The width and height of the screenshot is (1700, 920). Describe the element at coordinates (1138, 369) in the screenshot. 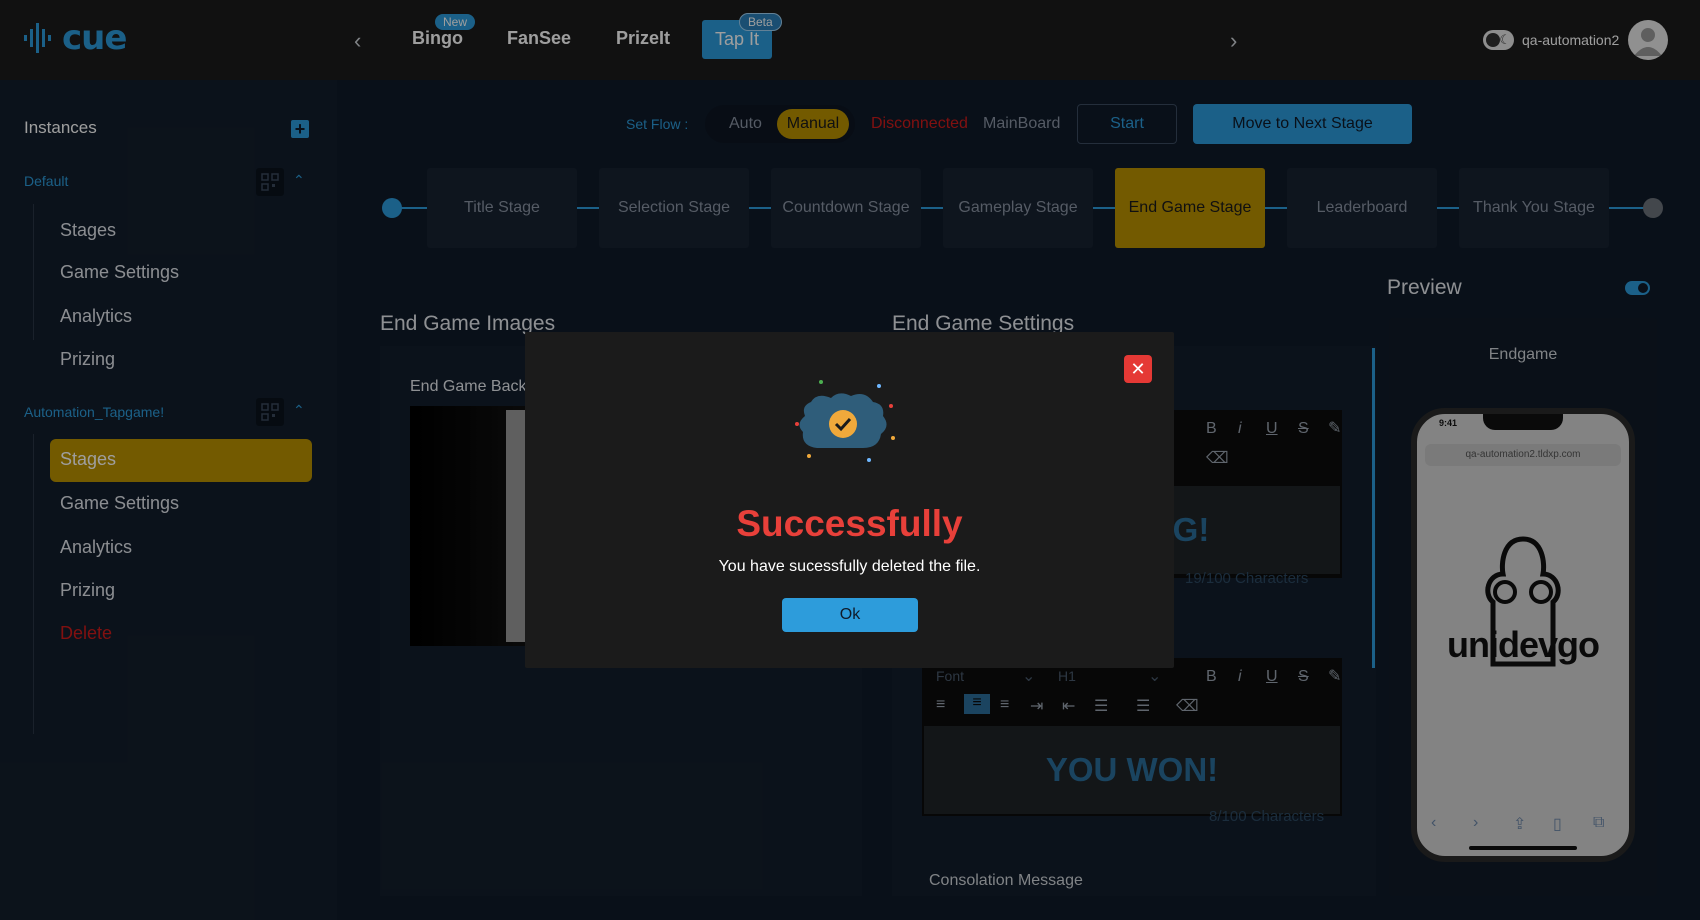

I see `close-button: ✕` at that location.